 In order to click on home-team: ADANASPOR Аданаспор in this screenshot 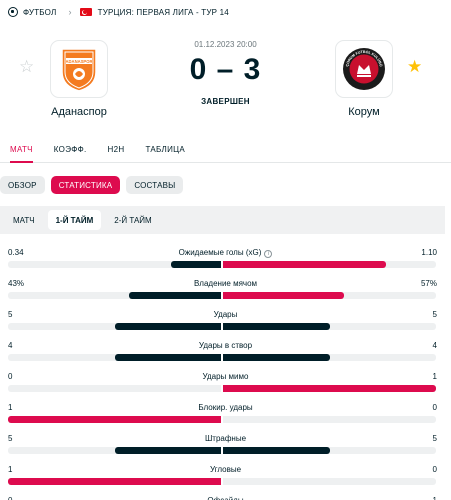, I will do `click(79, 79)`.